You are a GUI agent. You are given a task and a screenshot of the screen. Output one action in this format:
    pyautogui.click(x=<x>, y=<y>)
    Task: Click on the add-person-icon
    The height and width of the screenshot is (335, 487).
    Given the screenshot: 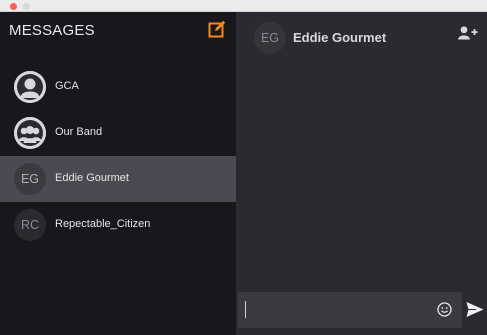 What is the action you would take?
    pyautogui.click(x=468, y=33)
    